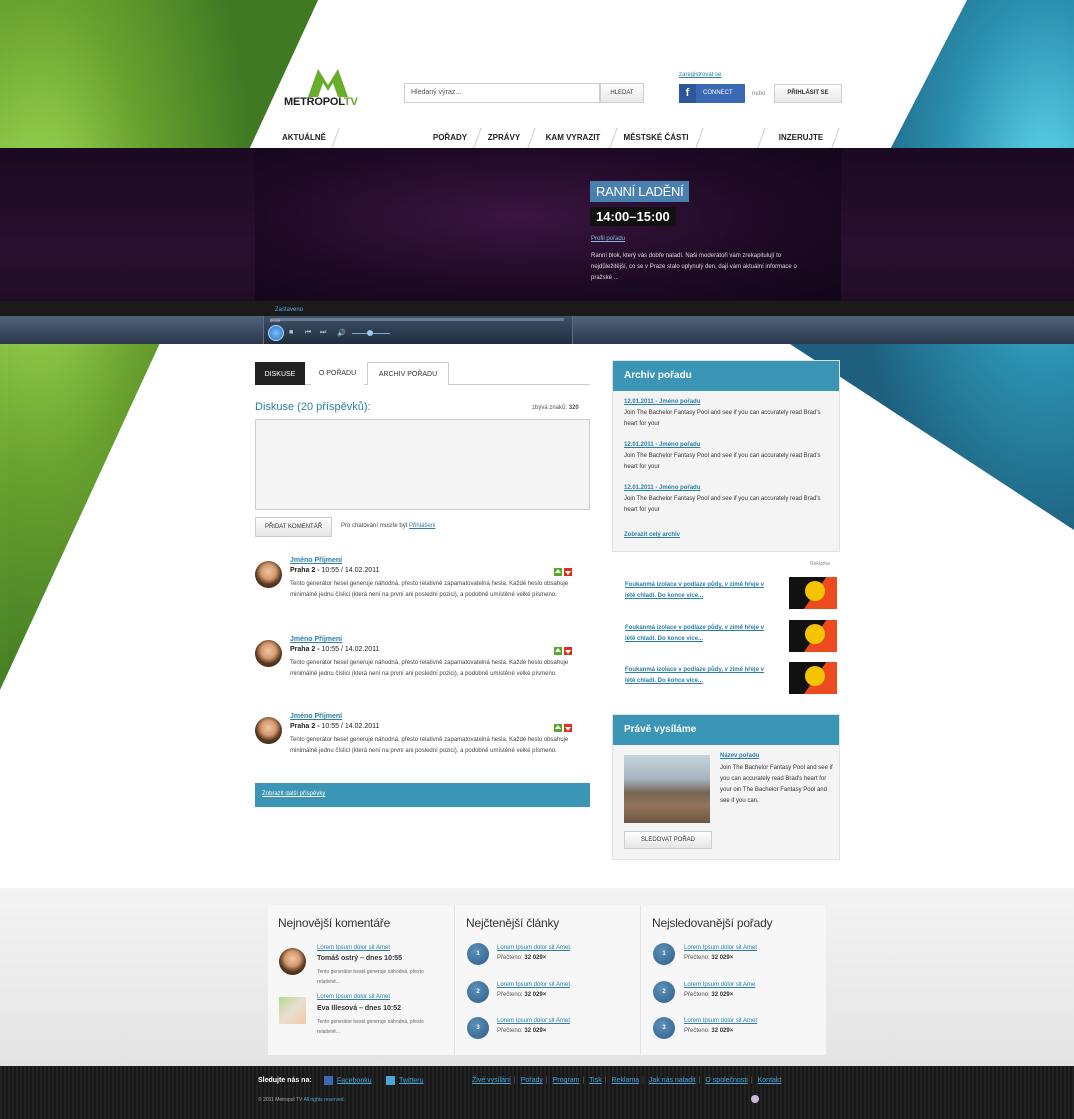 The image size is (1074, 1119). Describe the element at coordinates (405, 1080) in the screenshot. I see `twitter-link: Twitteru` at that location.